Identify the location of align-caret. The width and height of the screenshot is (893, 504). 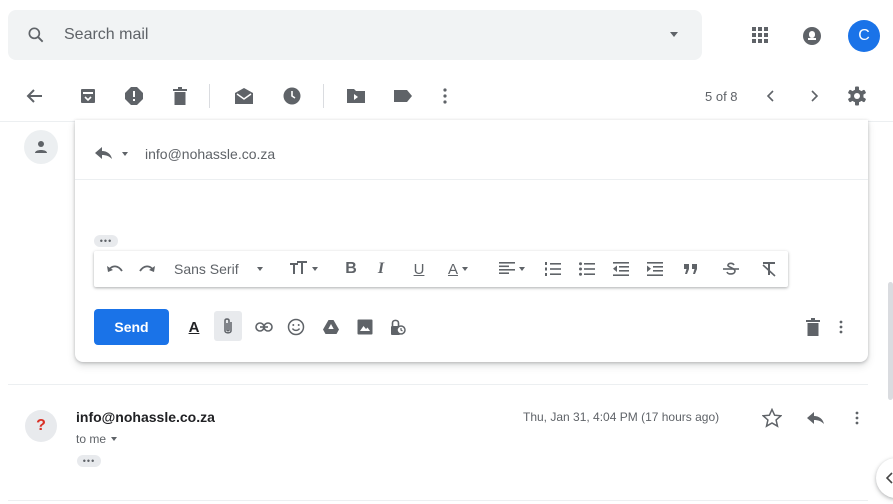
(522, 269).